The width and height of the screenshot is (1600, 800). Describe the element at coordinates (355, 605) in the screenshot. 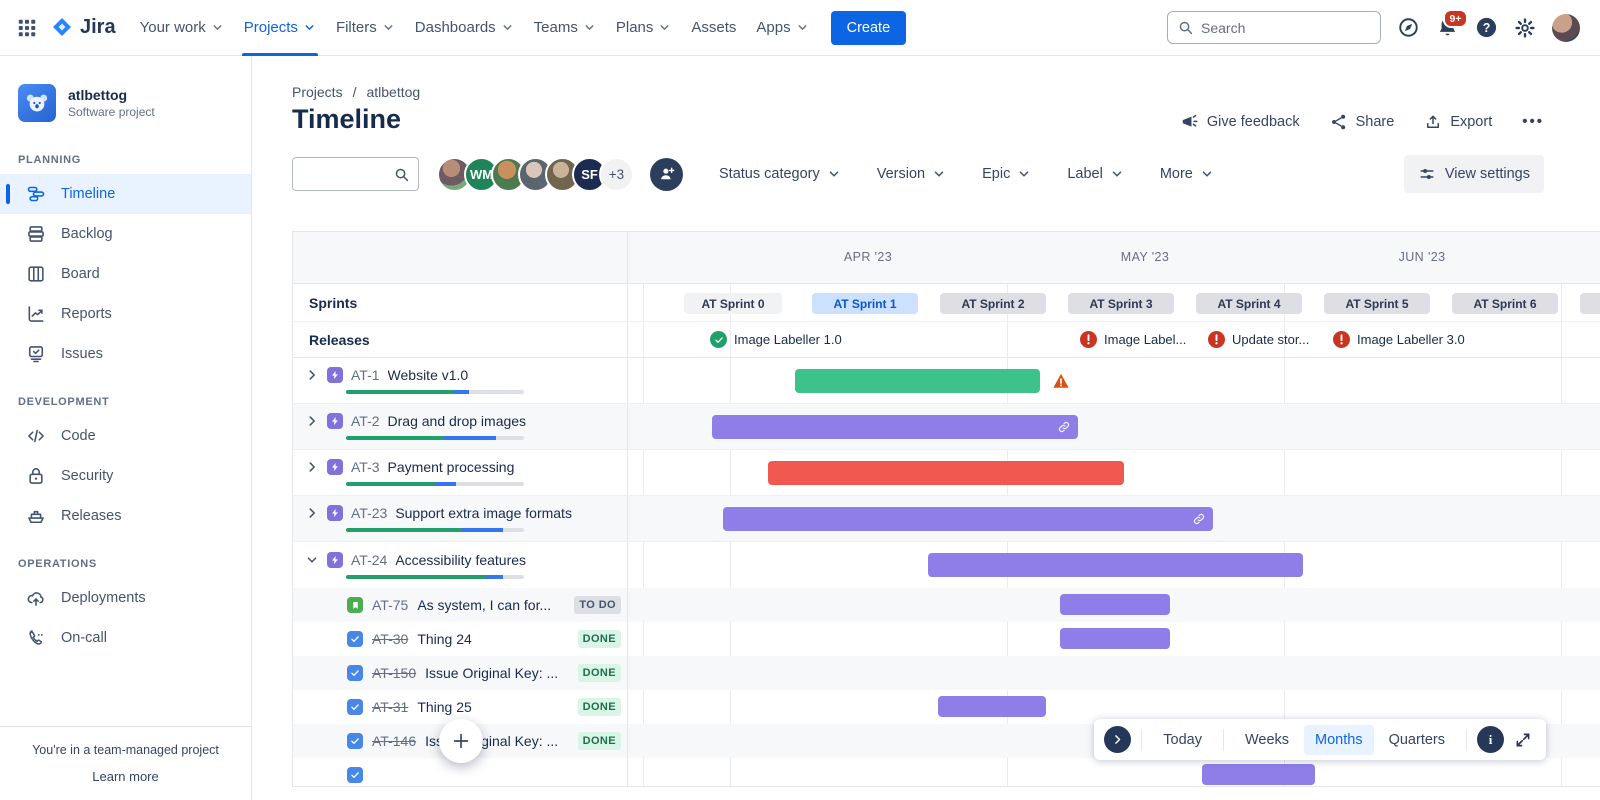

I see `story-icon` at that location.